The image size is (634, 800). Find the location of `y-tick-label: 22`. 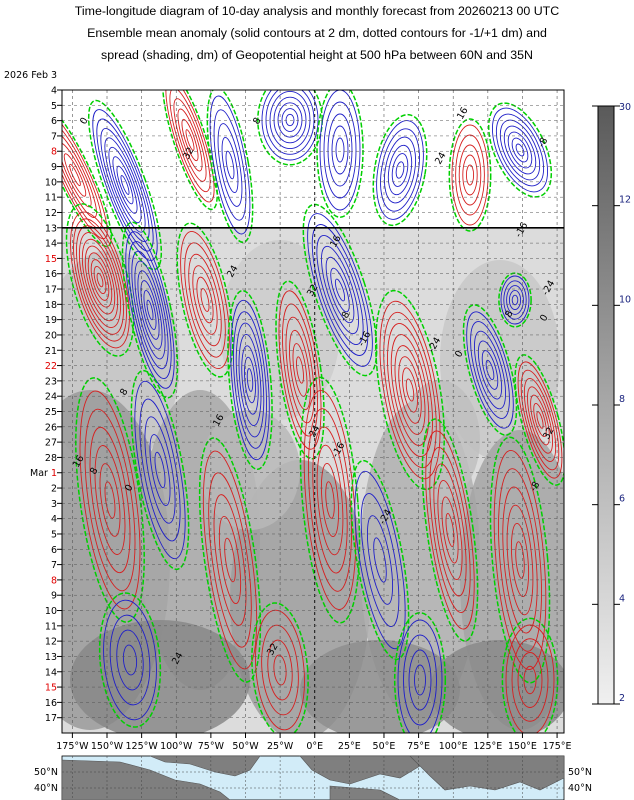

y-tick-label: 22 is located at coordinates (51, 366).